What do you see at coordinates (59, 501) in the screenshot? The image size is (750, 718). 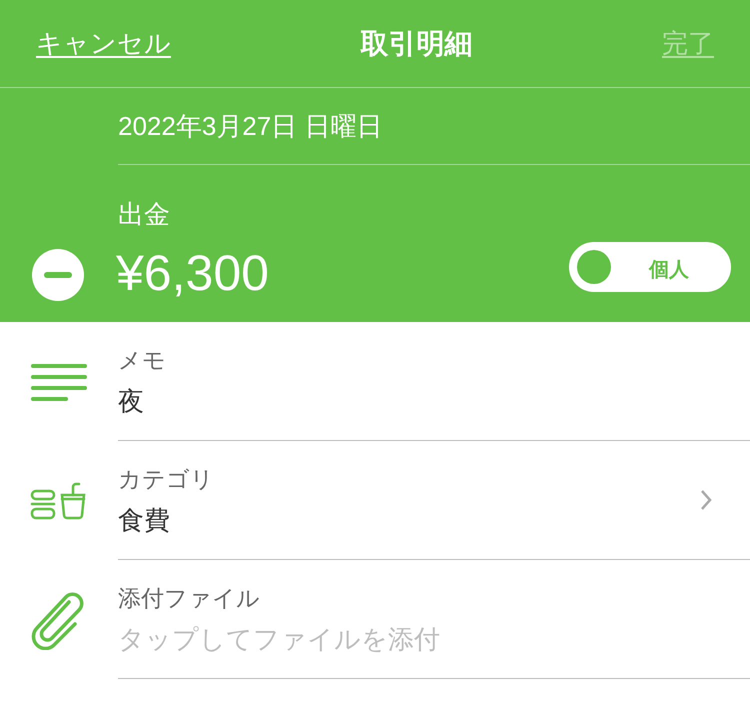 I see `burger-drink-icon` at bounding box center [59, 501].